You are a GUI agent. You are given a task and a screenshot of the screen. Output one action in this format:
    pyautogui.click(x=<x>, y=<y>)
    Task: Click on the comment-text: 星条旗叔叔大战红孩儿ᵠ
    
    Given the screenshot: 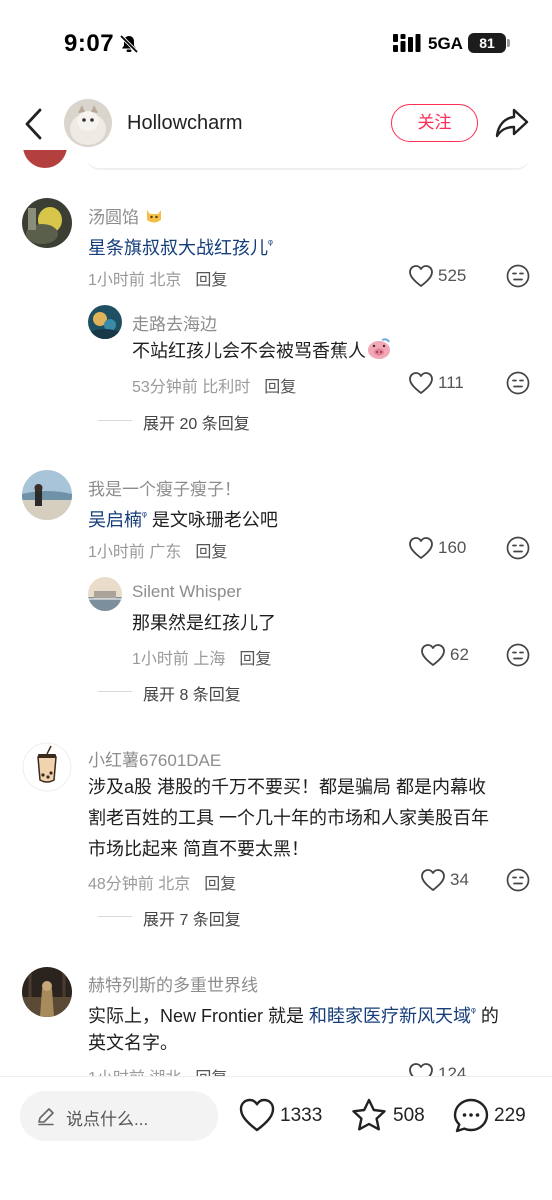 What is the action you would take?
    pyautogui.click(x=180, y=246)
    